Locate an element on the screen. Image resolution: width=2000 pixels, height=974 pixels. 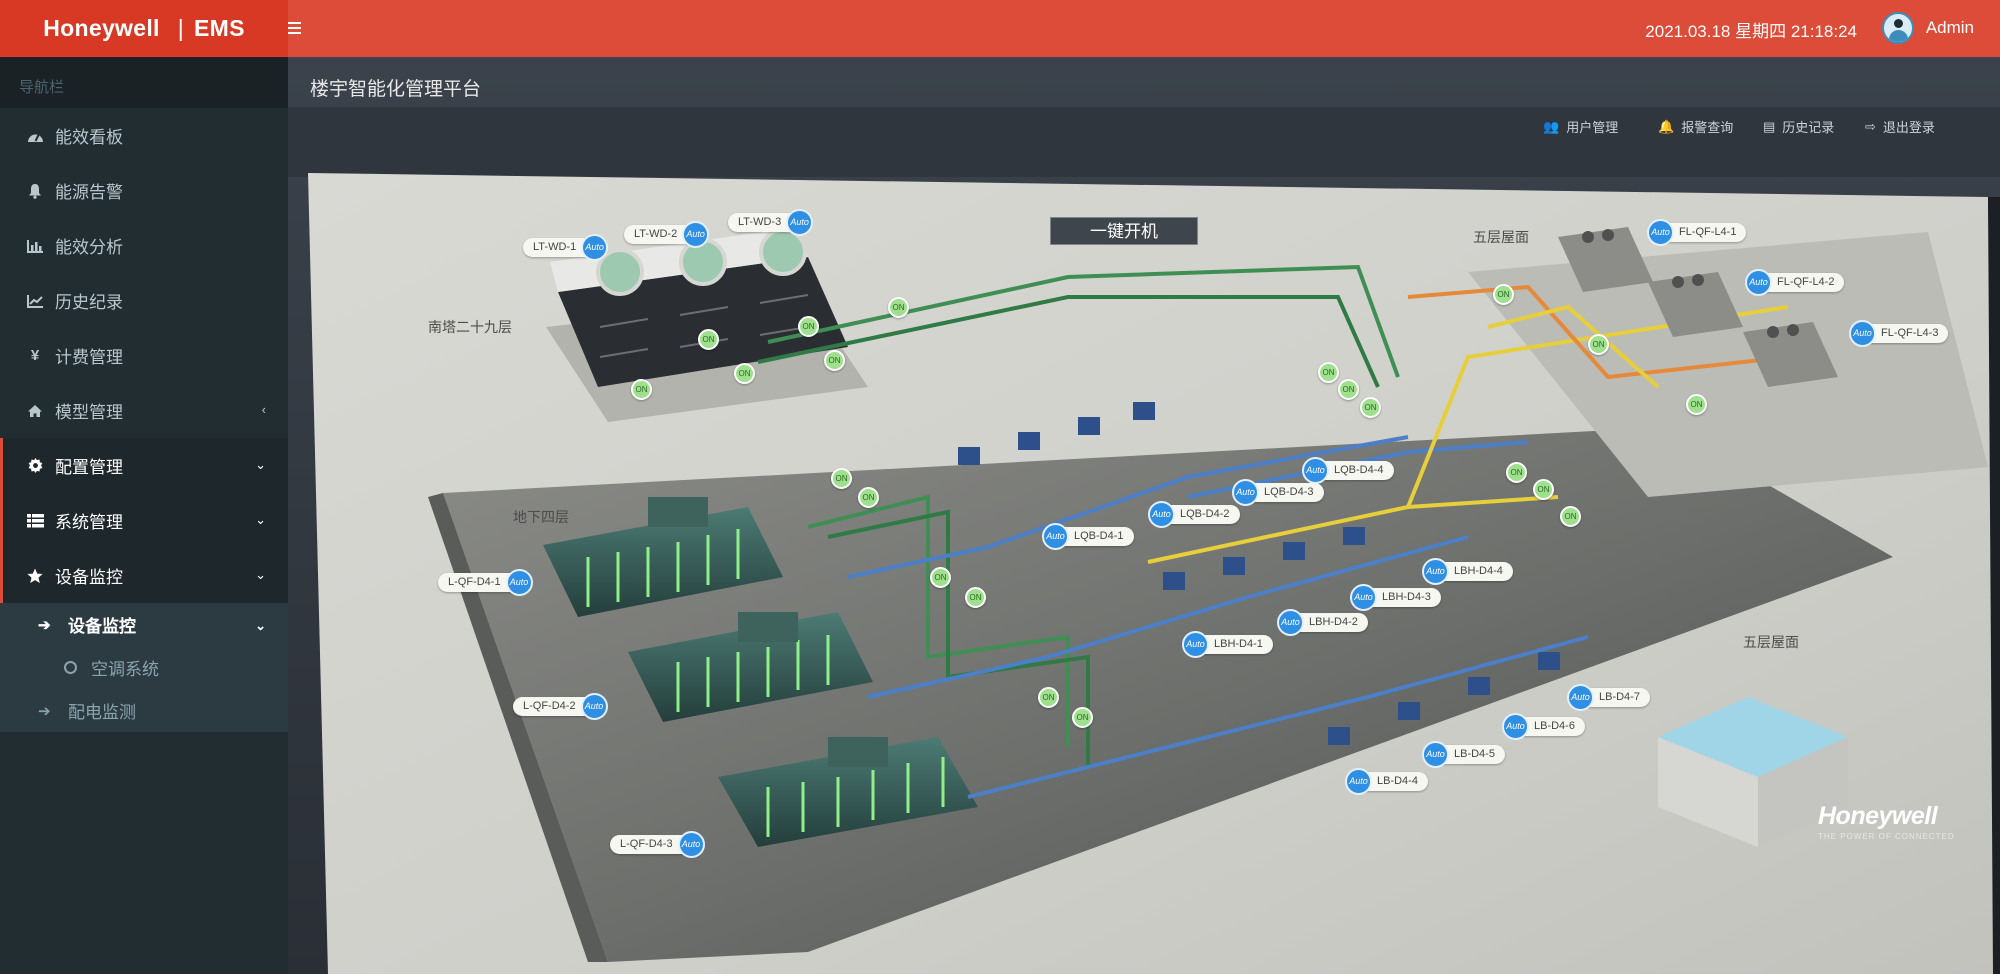
area-label-basement: 地下四层 is located at coordinates (541, 517).